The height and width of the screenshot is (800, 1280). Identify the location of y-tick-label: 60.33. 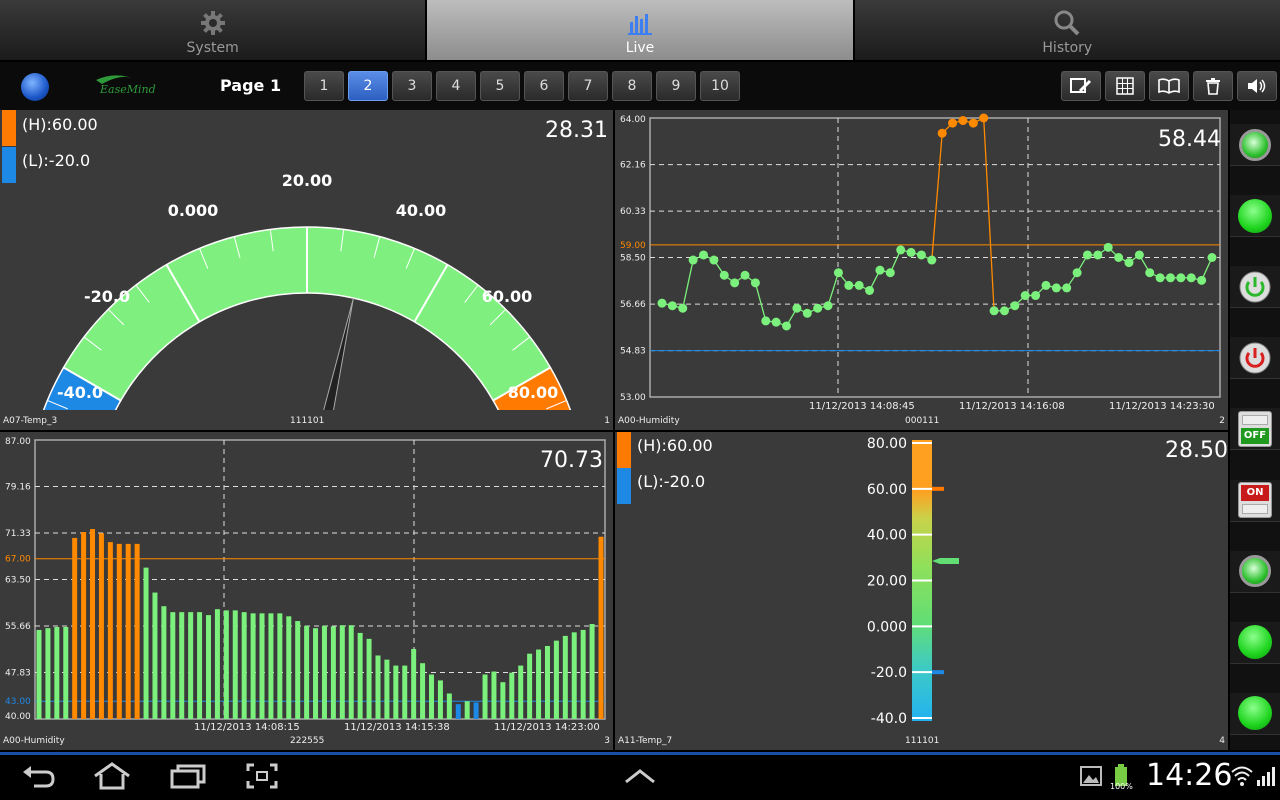
(633, 212).